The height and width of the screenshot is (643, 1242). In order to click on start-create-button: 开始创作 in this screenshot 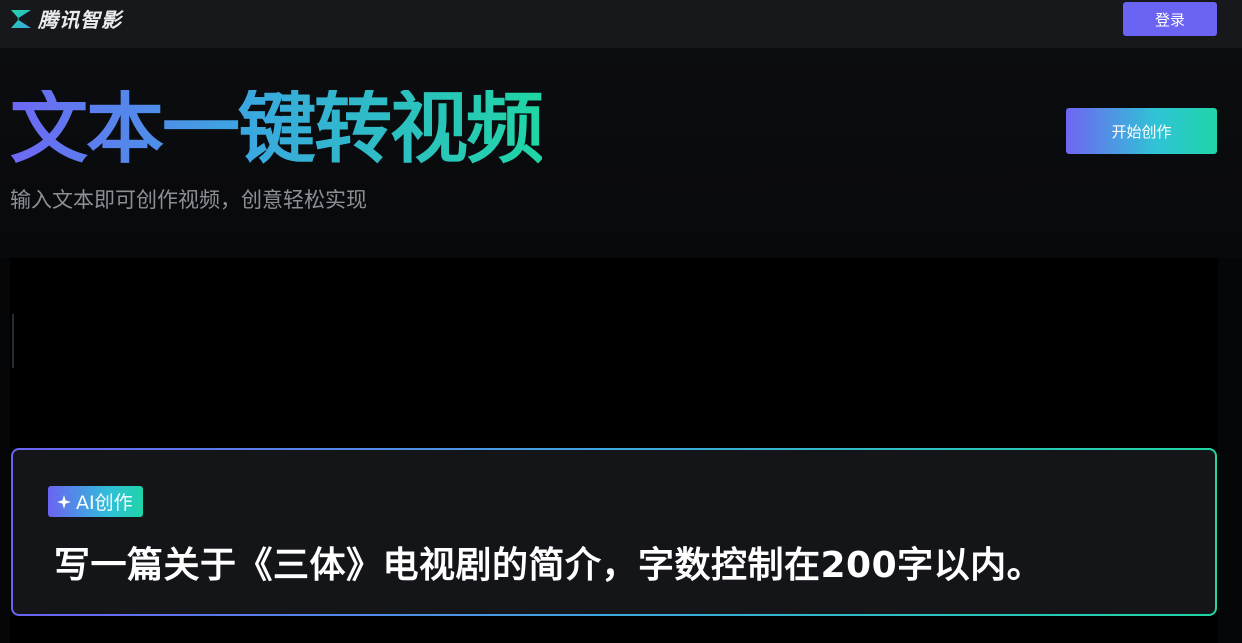, I will do `click(1141, 131)`.